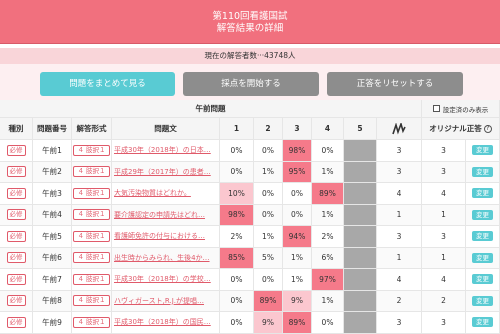 This screenshot has width=500, height=334. I want to click on option-2-percent: 9%, so click(268, 323).